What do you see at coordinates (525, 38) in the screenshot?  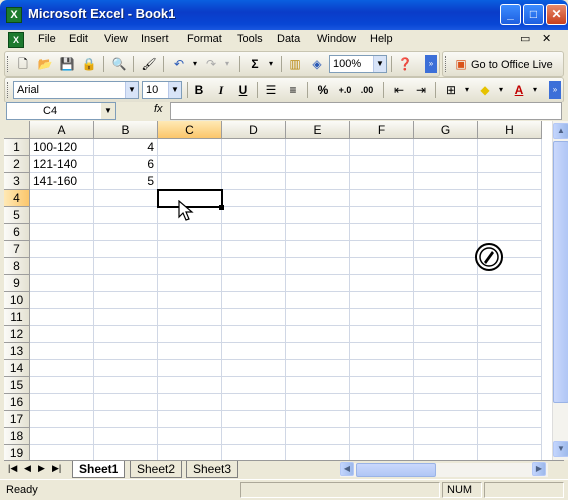 I see `workbook-restore-icon: ▭` at bounding box center [525, 38].